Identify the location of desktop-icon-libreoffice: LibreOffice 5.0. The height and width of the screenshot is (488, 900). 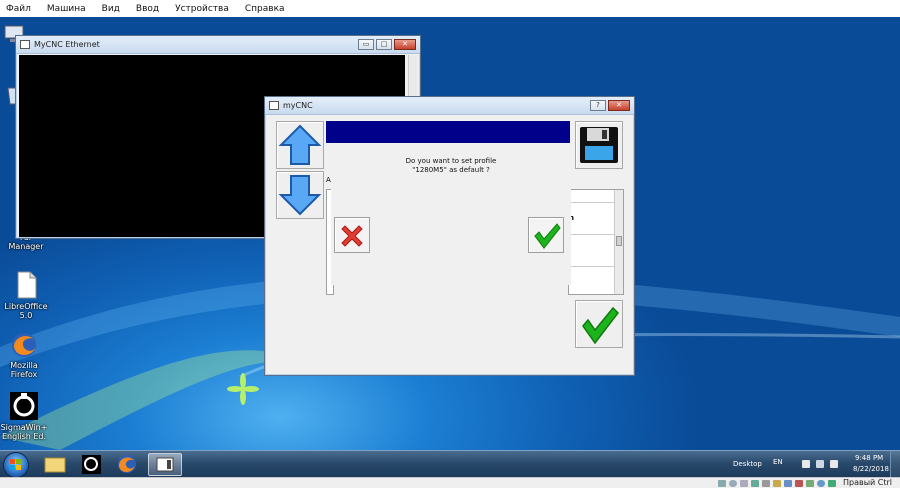
(26, 295).